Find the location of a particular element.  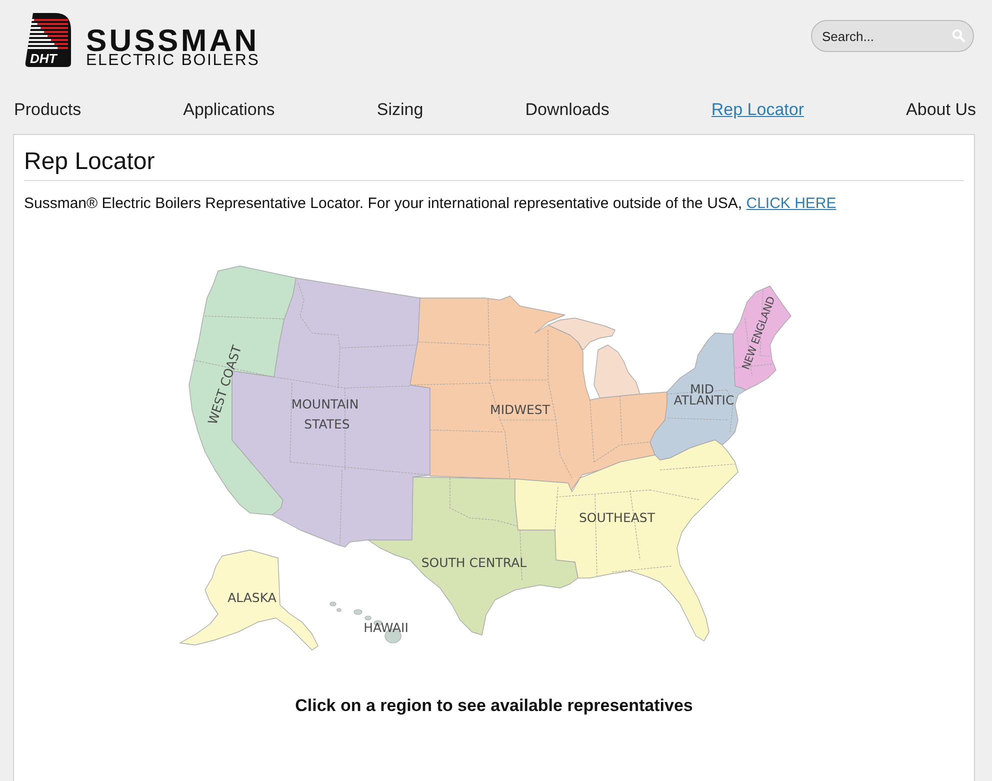

intro-text: Sussman® Electric Boilers Representative Locator. For your international representative outside of the USA, CLICK HERE is located at coordinates (431, 204).